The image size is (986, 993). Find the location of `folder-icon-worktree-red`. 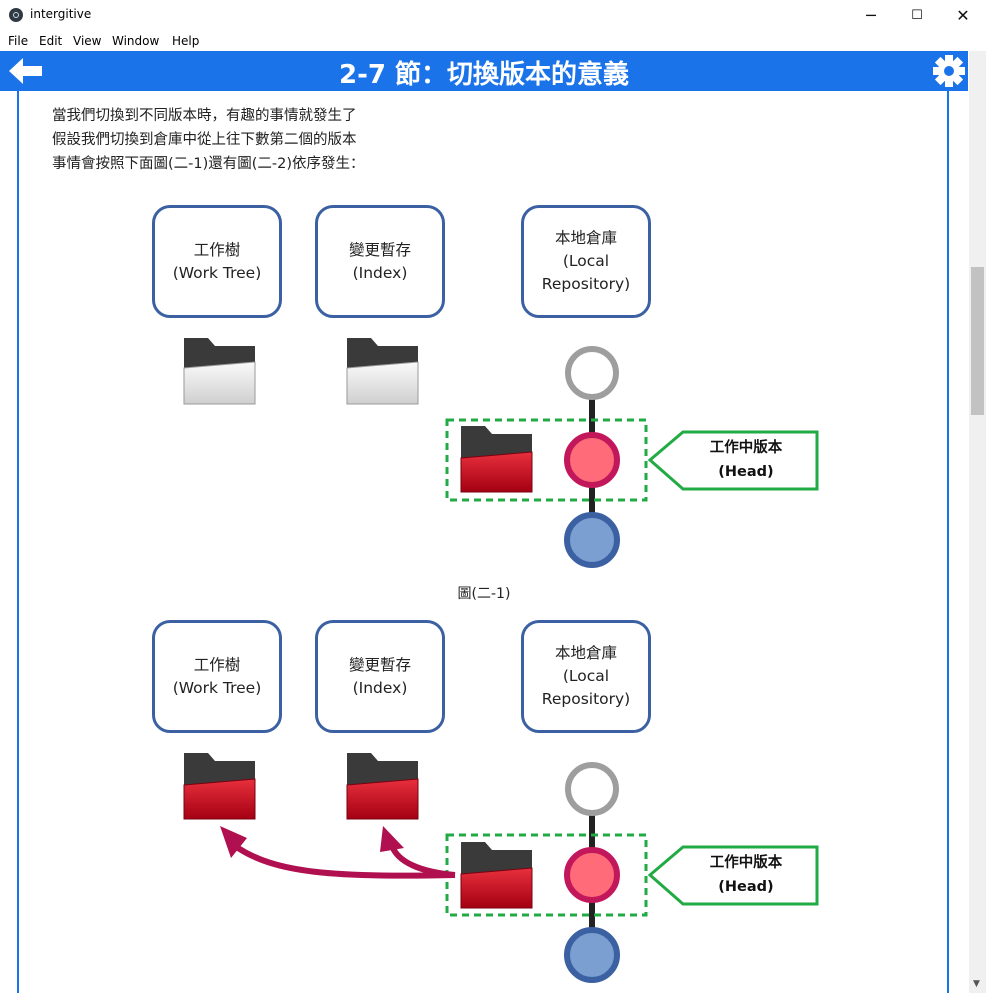

folder-icon-worktree-red is located at coordinates (219, 786).